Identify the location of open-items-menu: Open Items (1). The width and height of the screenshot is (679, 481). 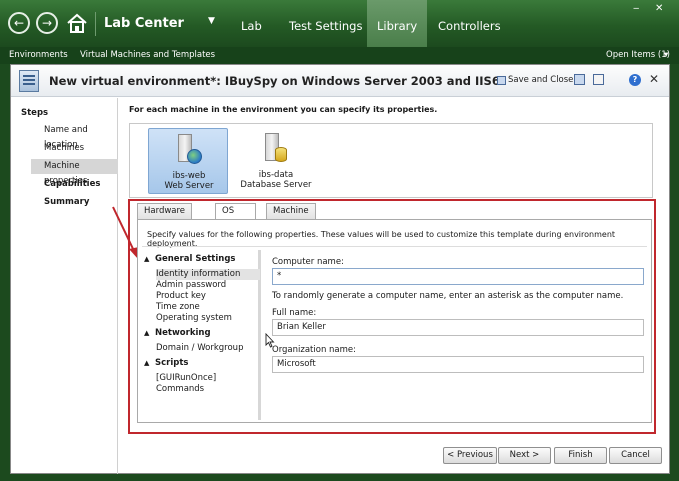
(638, 55).